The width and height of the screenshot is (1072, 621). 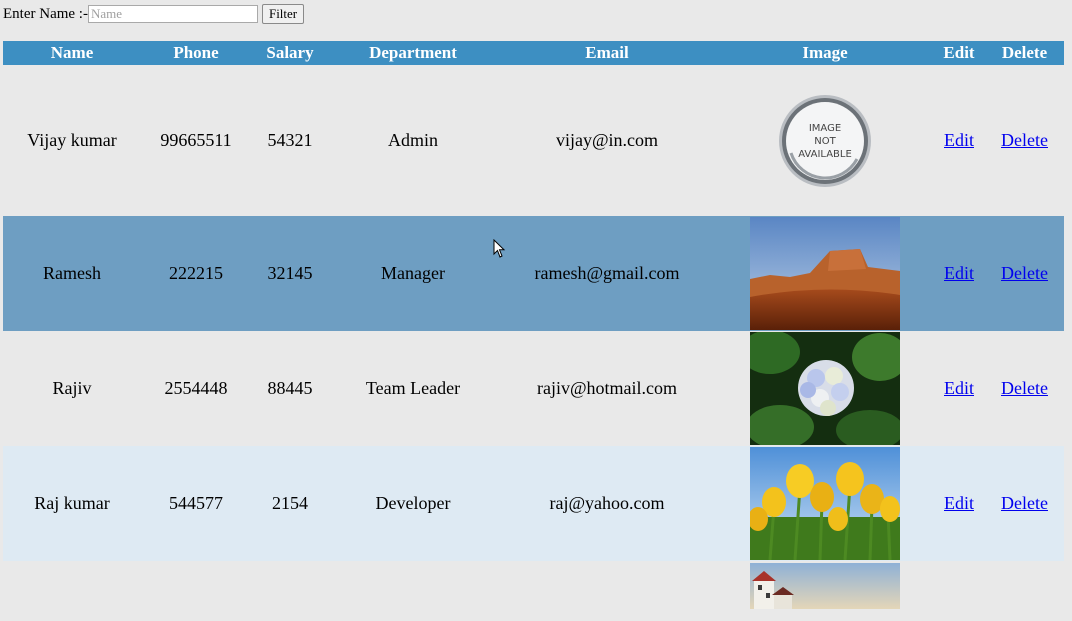 I want to click on table-row, so click(x=533, y=591).